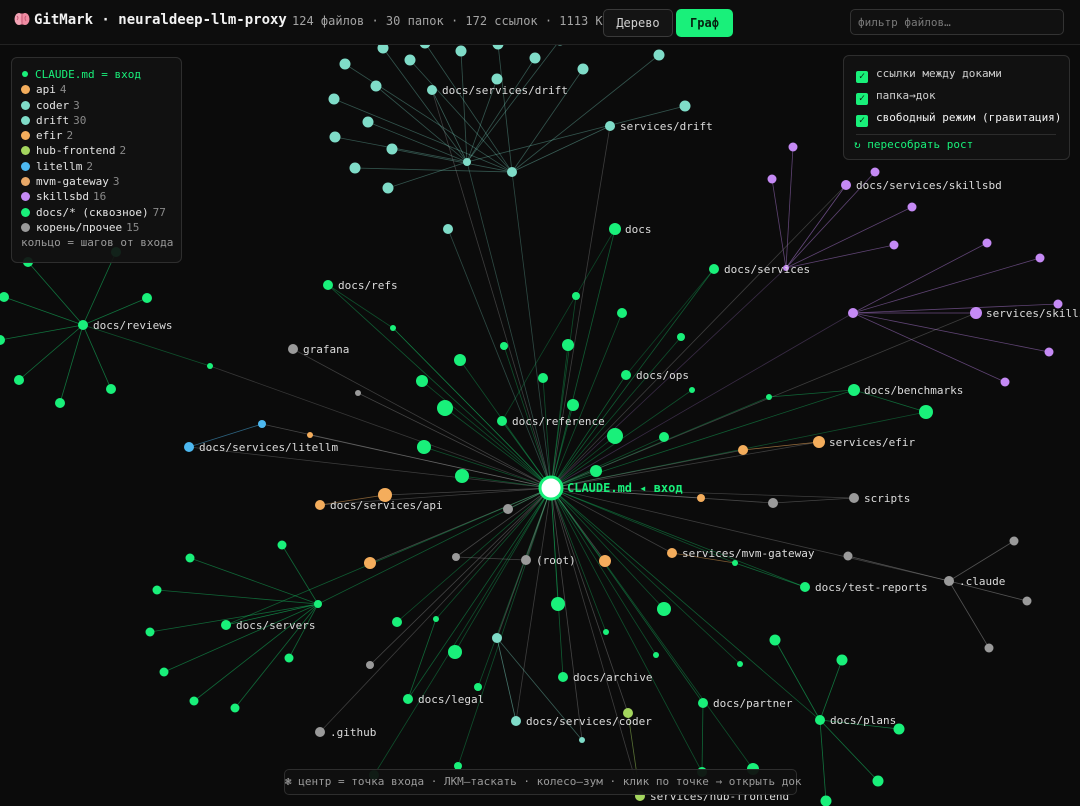 The image size is (1080, 806). What do you see at coordinates (704, 23) in the screenshot?
I see `graph-view-button: Граф` at bounding box center [704, 23].